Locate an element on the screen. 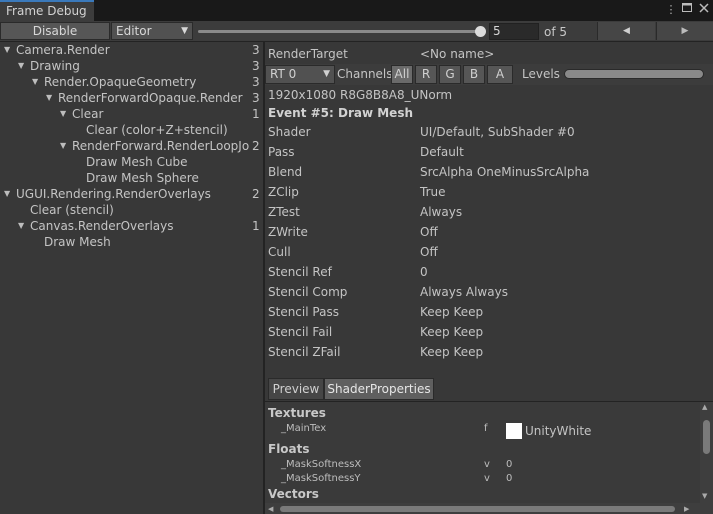 The image size is (713, 514). chevron-down-icon: ▼ is located at coordinates (326, 74).